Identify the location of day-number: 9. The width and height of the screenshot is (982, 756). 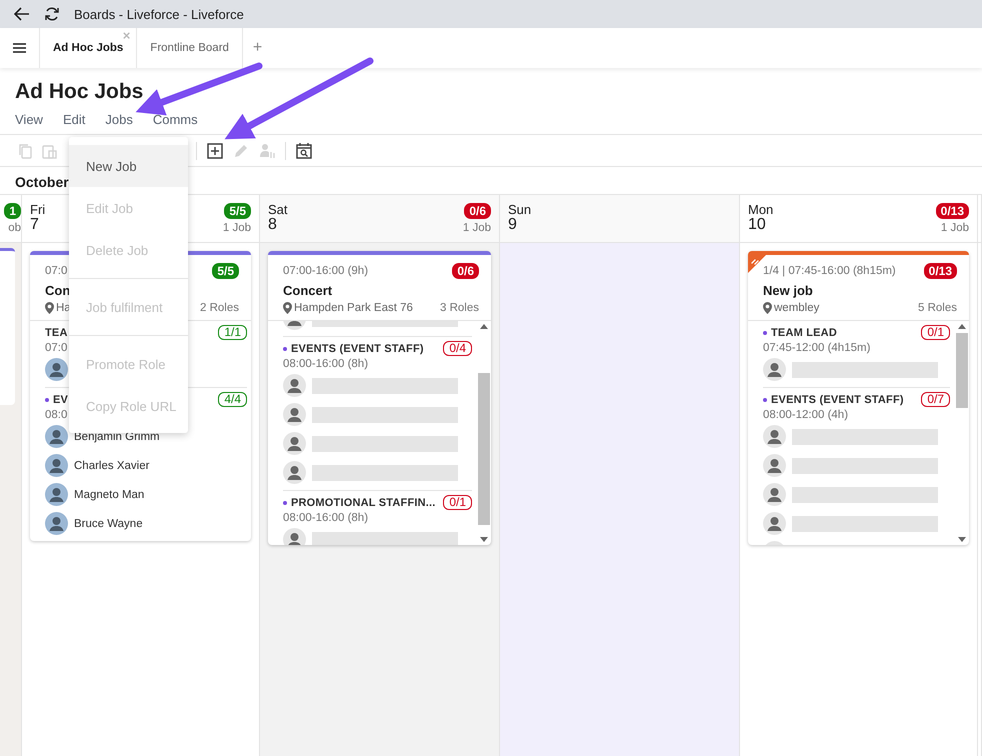
(513, 225).